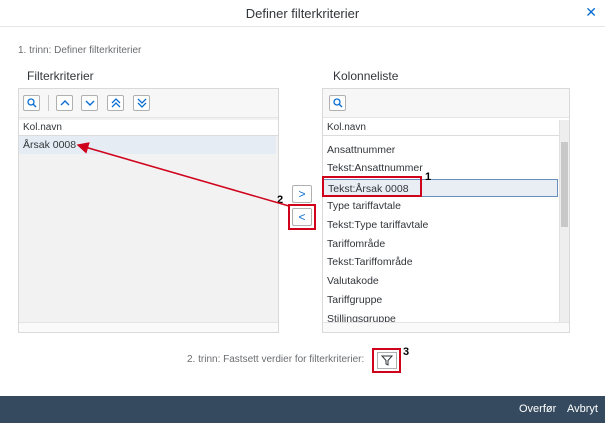 Image resolution: width=605 pixels, height=423 pixels. I want to click on list-item: Tekst:Tariffområde, so click(440, 262).